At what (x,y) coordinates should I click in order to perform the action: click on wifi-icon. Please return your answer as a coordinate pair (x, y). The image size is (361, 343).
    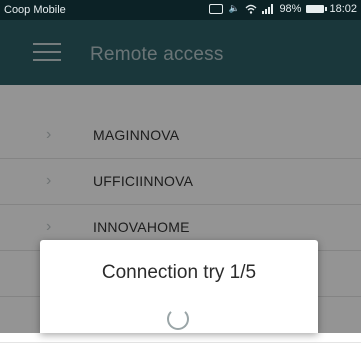
    Looking at the image, I should click on (251, 9).